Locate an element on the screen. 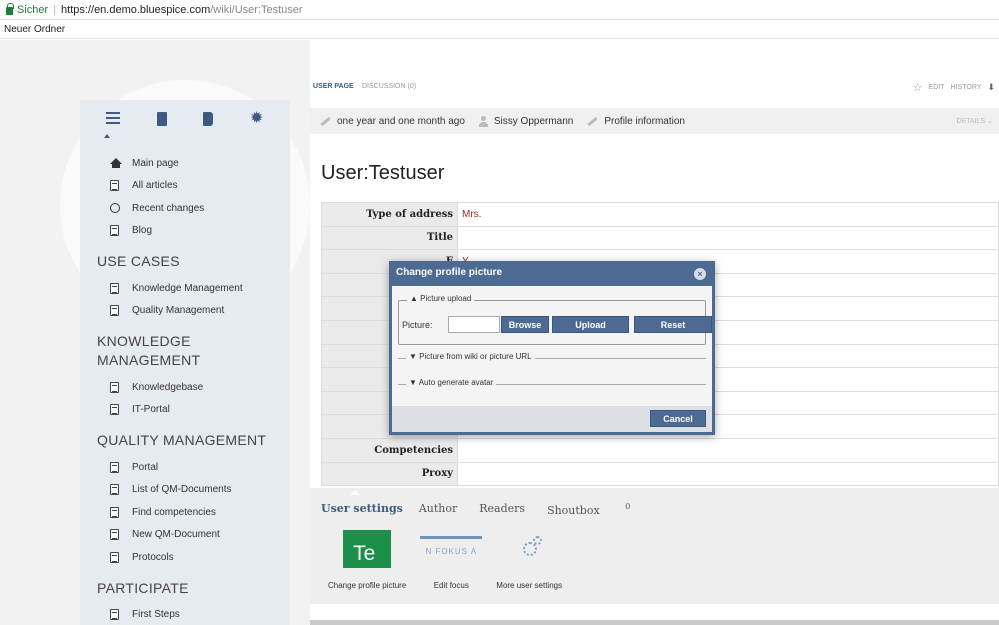  clipboard-icon is located at coordinates (161, 119).